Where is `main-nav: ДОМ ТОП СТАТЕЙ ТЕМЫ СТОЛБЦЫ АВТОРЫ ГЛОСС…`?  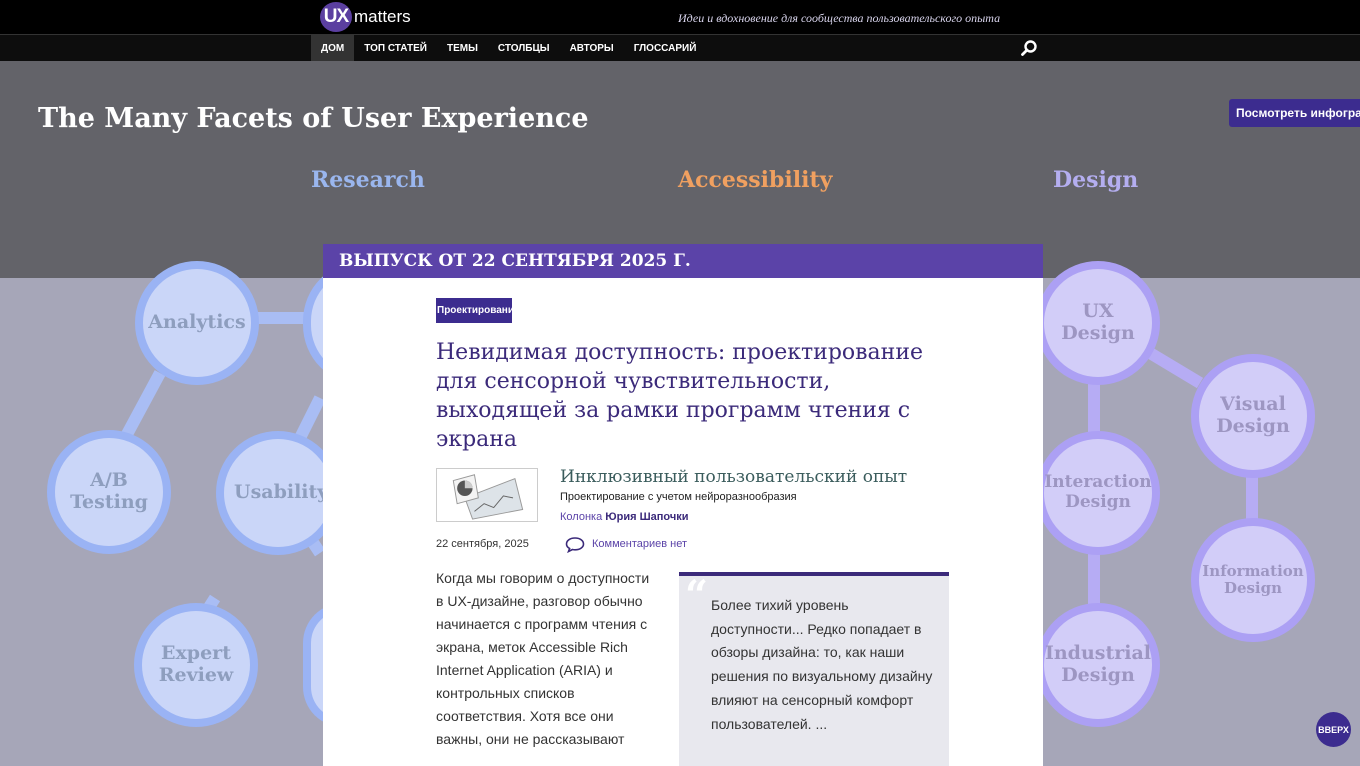 main-nav: ДОМ ТОП СТАТЕЙ ТЕМЫ СТОЛБЦЫ АВТОРЫ ГЛОСС… is located at coordinates (508, 48).